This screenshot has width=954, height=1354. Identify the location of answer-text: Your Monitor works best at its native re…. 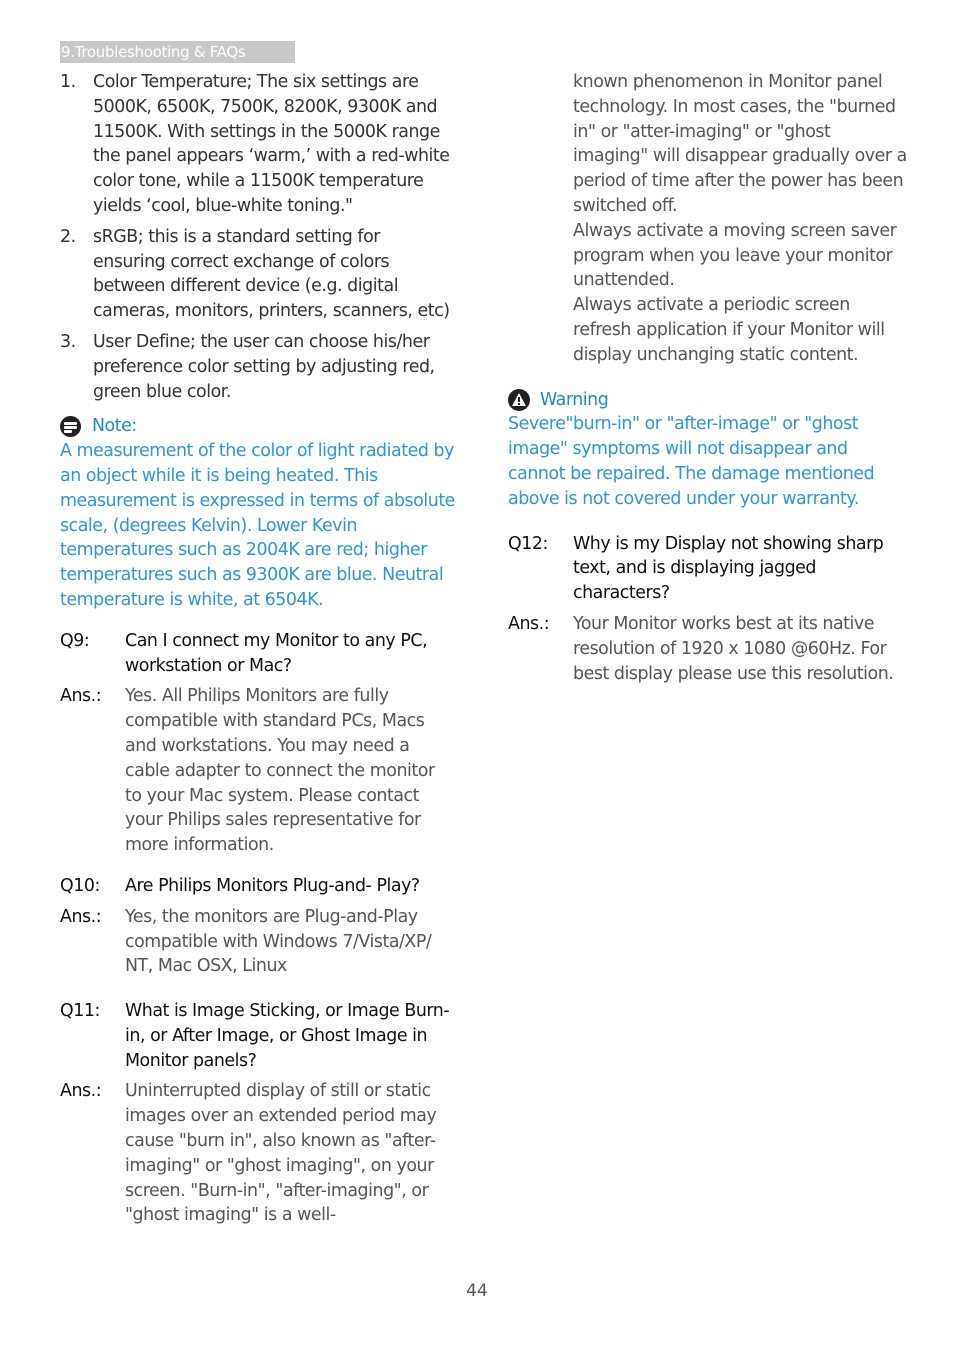
(733, 648).